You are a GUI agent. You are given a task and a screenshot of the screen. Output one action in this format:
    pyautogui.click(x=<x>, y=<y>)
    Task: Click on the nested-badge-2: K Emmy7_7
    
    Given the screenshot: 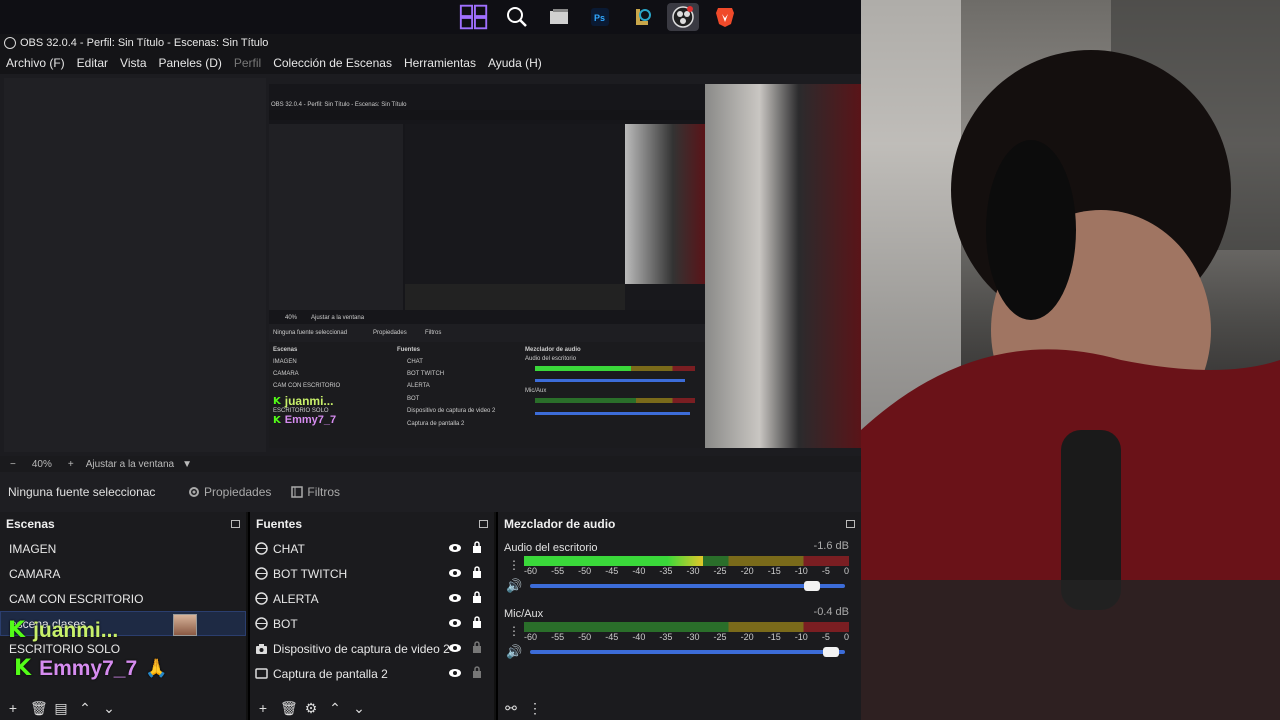 What is the action you would take?
    pyautogui.click(x=305, y=420)
    